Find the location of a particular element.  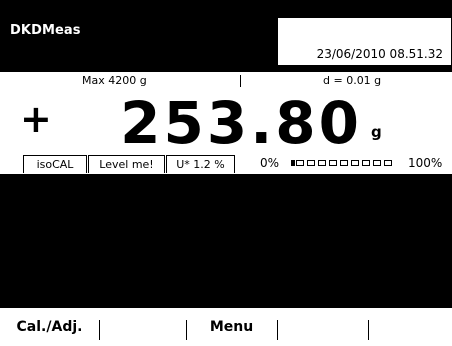

datetime-text: 23/06/2010 08.51.32 is located at coordinates (379, 54).